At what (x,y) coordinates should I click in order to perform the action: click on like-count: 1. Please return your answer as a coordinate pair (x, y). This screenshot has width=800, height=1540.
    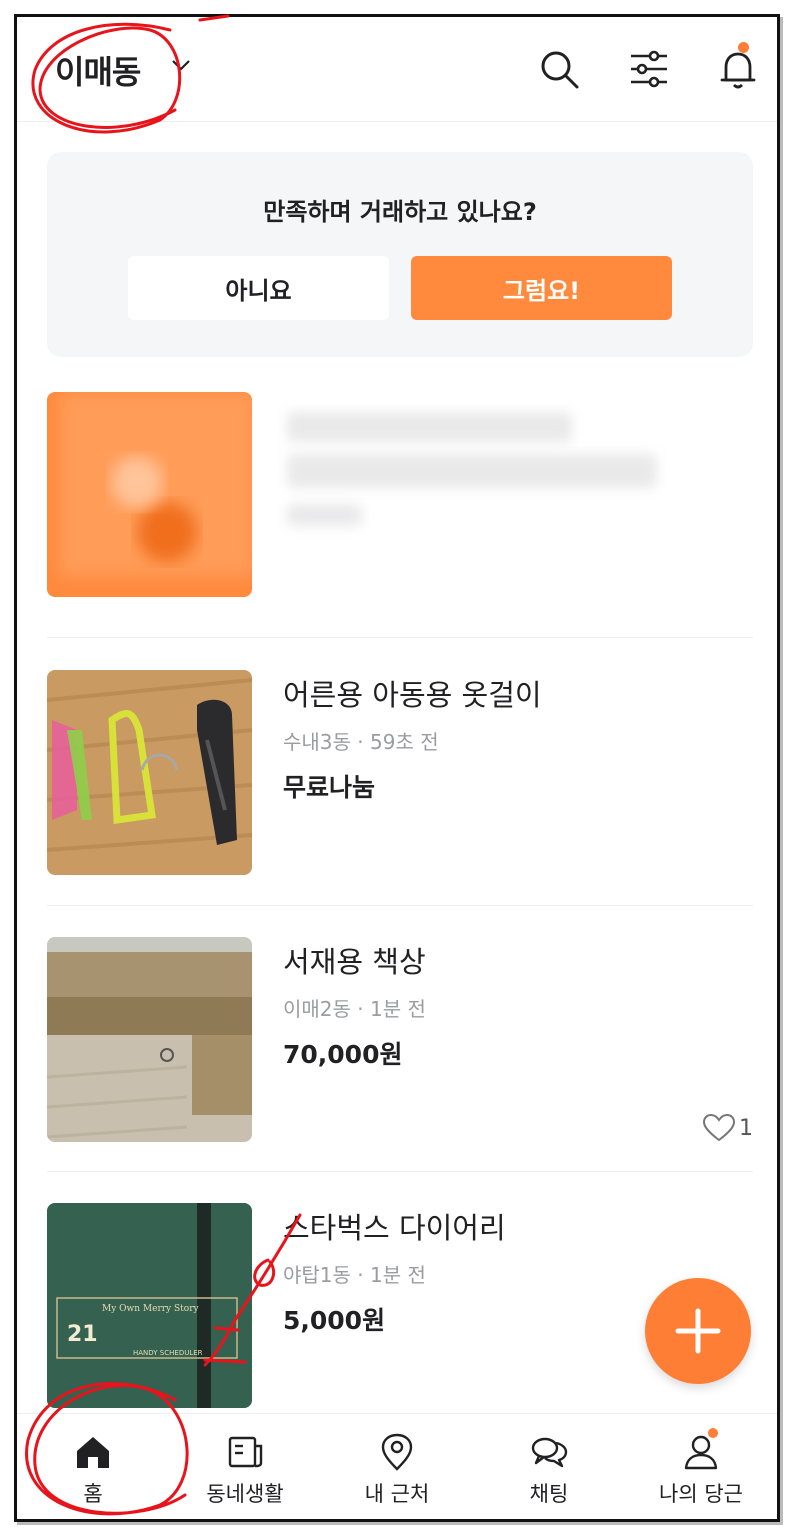
    Looking at the image, I should click on (728, 1128).